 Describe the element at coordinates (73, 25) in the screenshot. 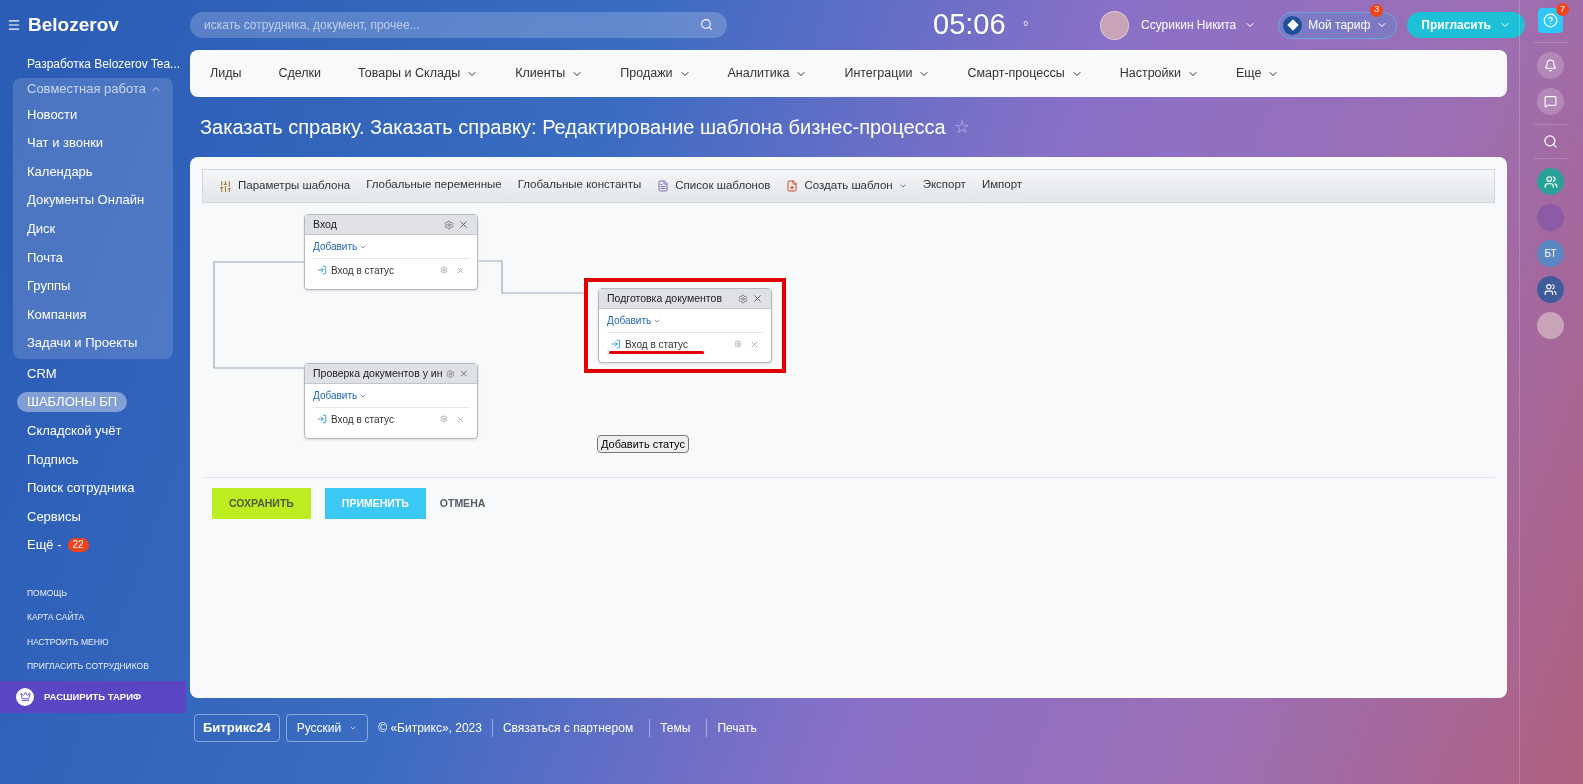

I see `logo-text: Belozerov` at that location.